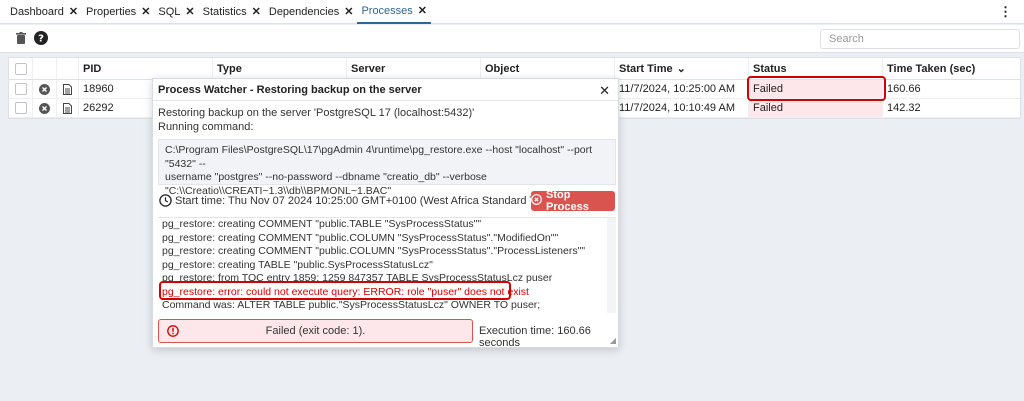  What do you see at coordinates (37, 11) in the screenshot?
I see `tab-label: Dashboard` at bounding box center [37, 11].